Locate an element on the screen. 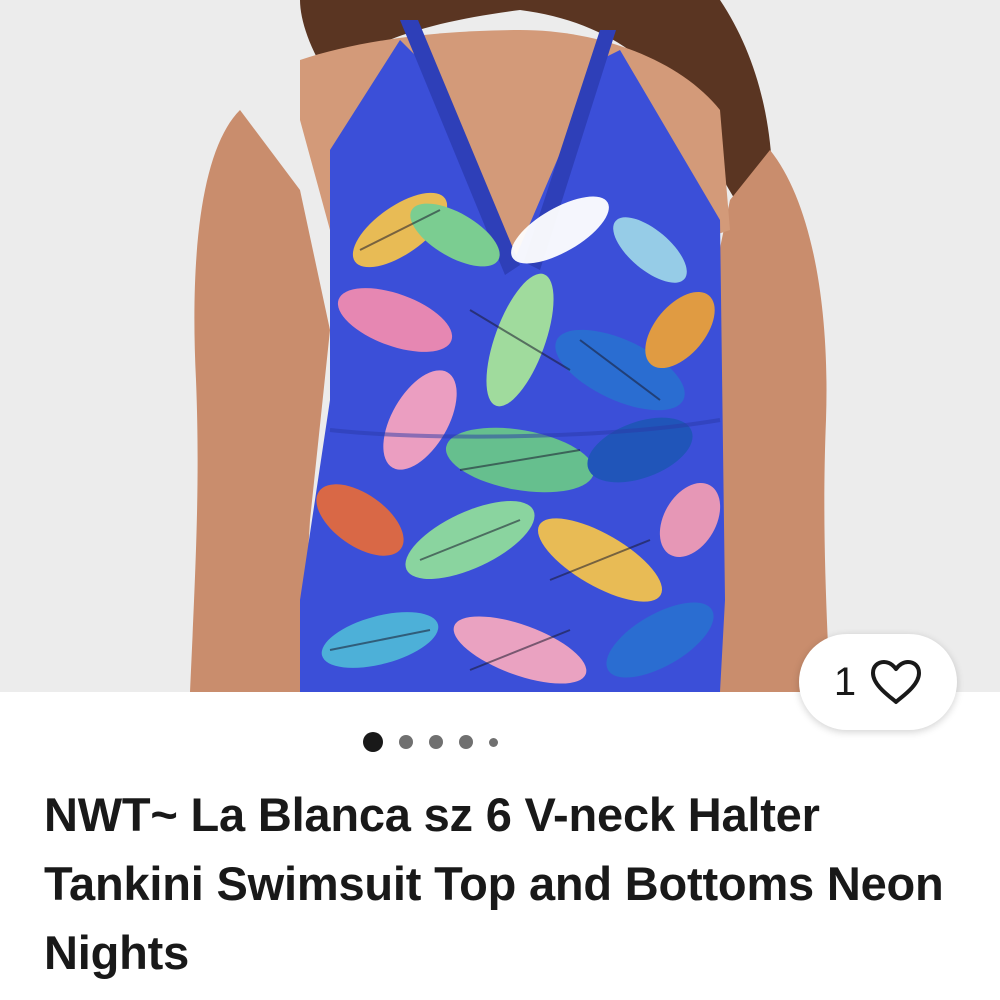 This screenshot has width=1000, height=1000. watch-like-button: 1 is located at coordinates (878, 682).